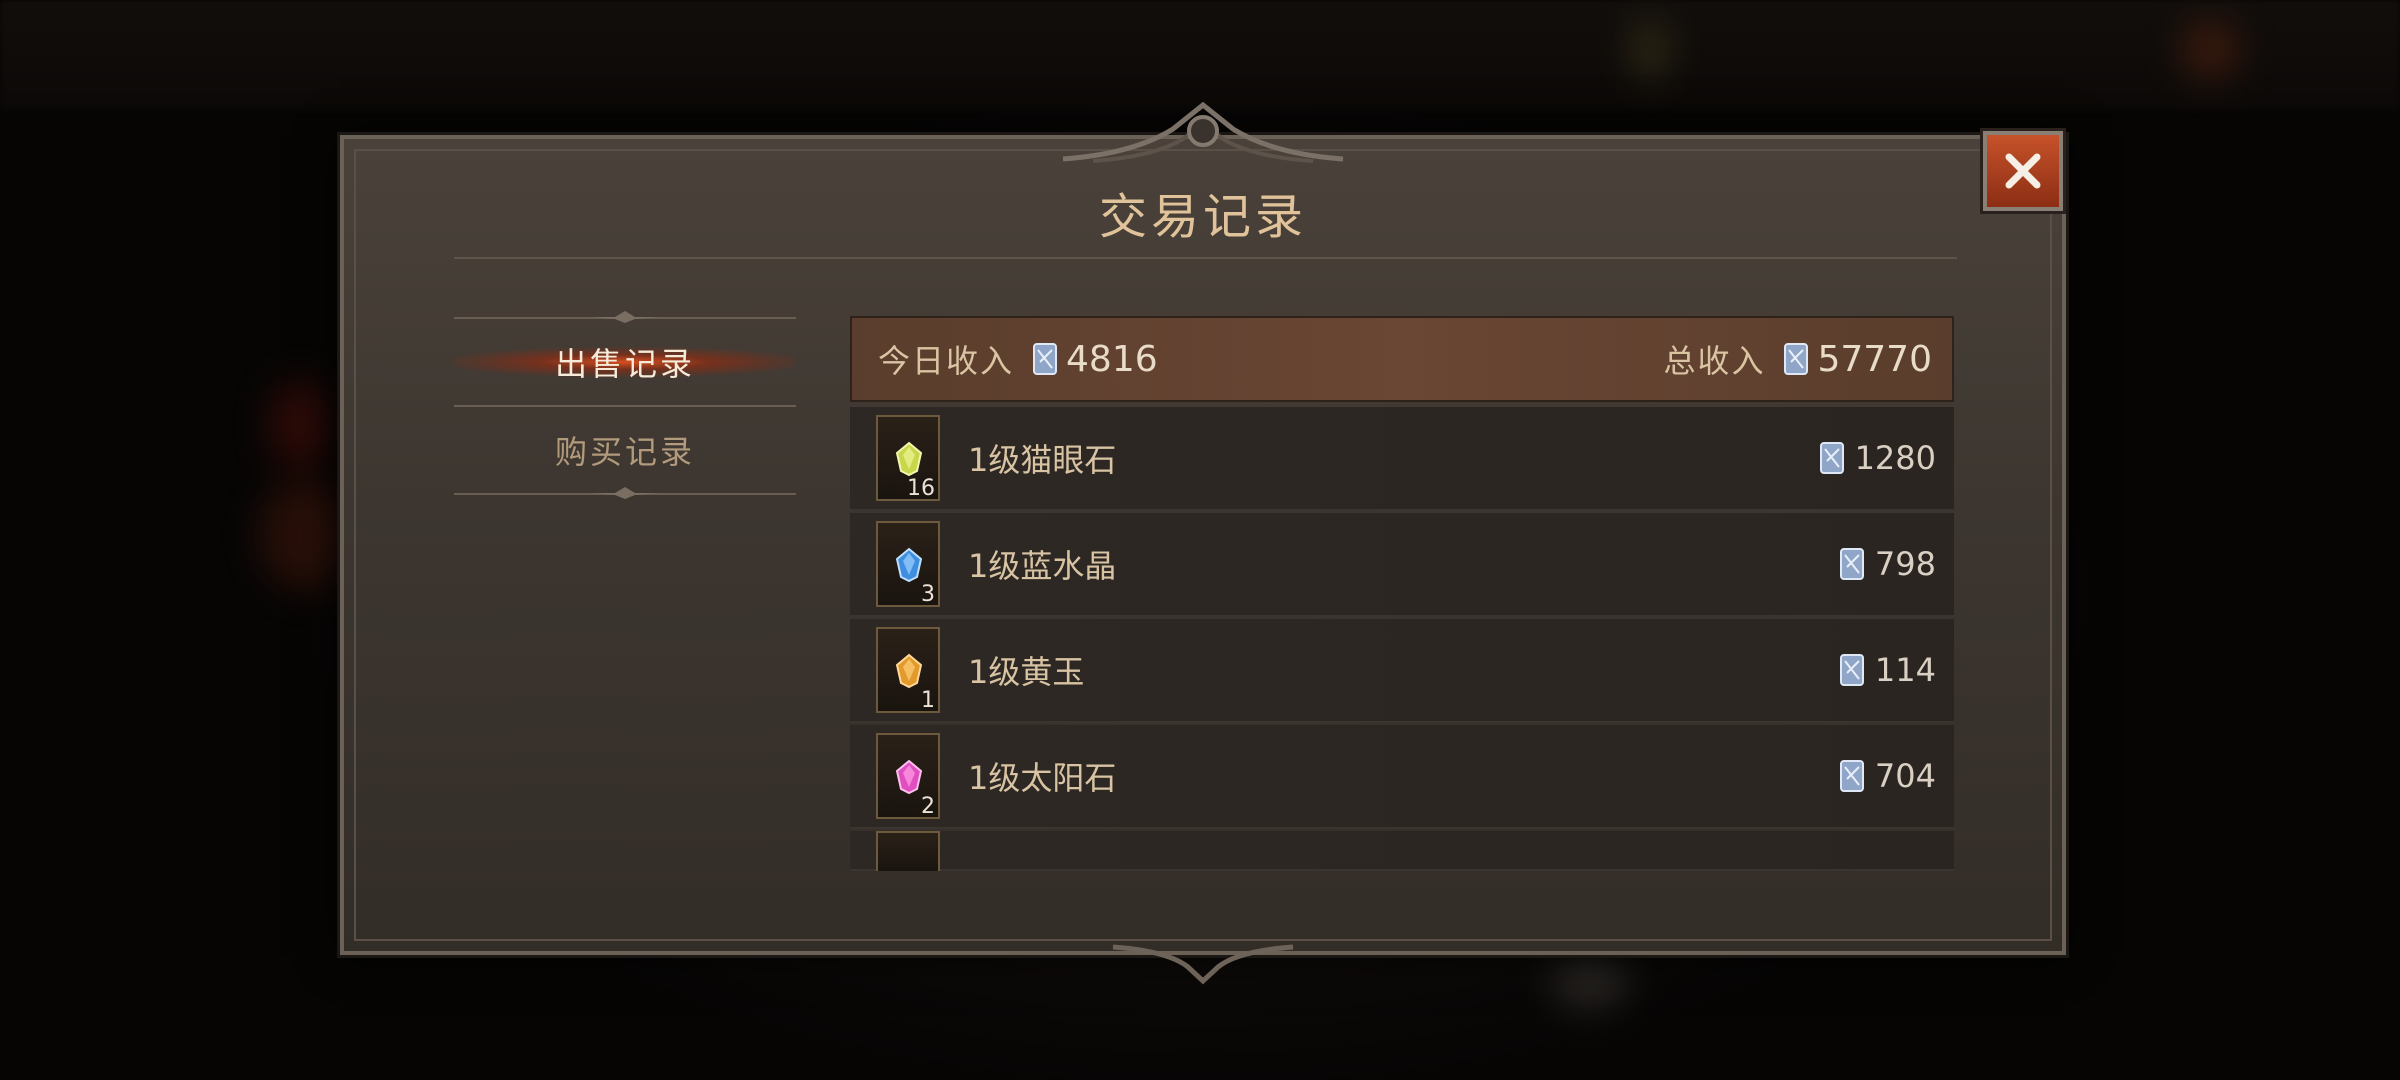 Image resolution: width=2400 pixels, height=1080 pixels. I want to click on item-slot: 1, so click(908, 670).